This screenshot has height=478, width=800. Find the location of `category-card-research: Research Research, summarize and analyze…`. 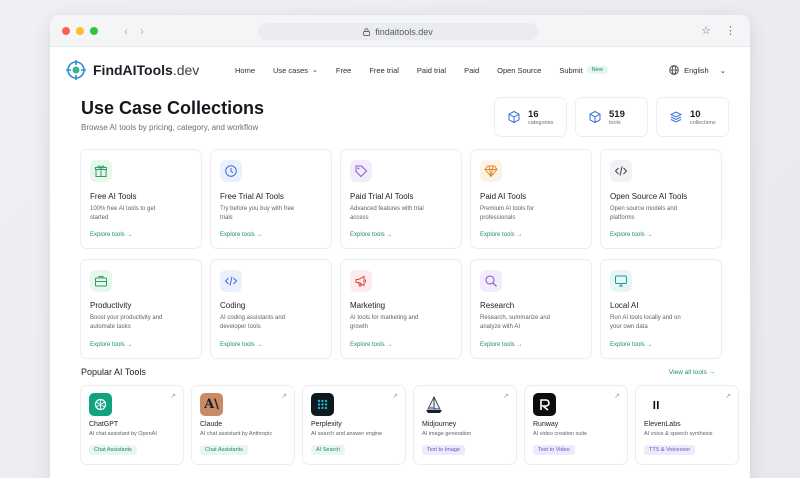

category-card-research: Research Research, summarize and analyze… is located at coordinates (531, 309).